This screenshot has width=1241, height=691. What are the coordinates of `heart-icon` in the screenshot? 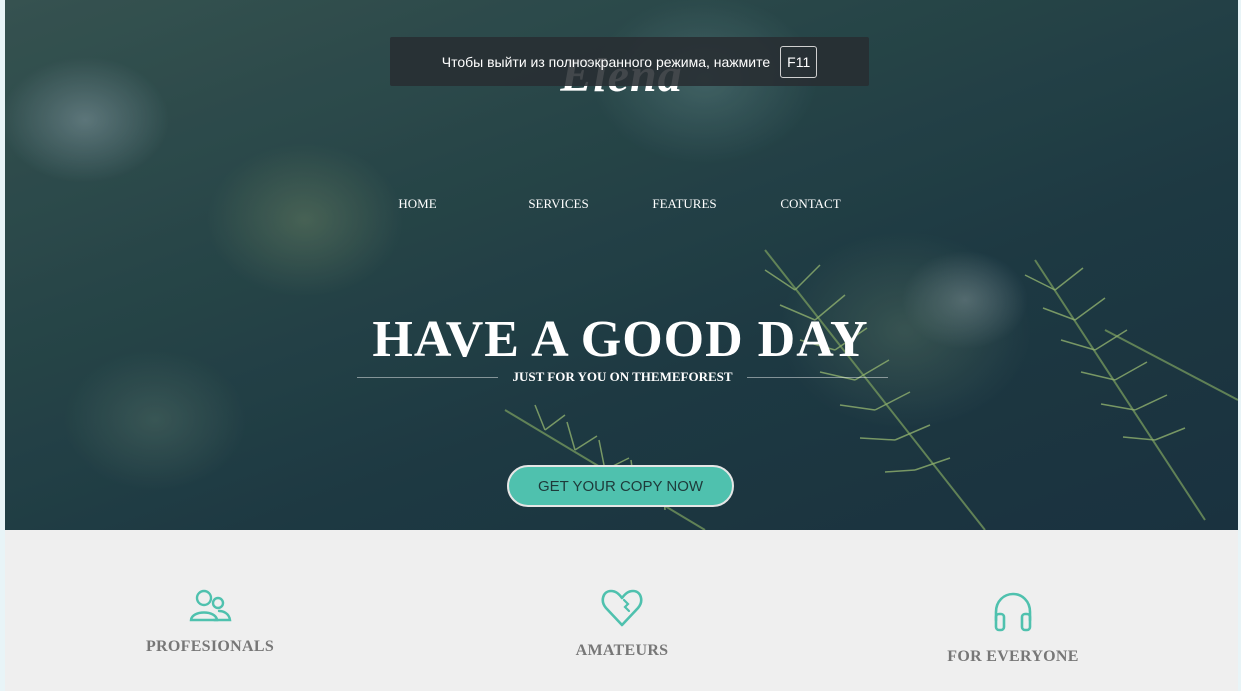 It's located at (622, 608).